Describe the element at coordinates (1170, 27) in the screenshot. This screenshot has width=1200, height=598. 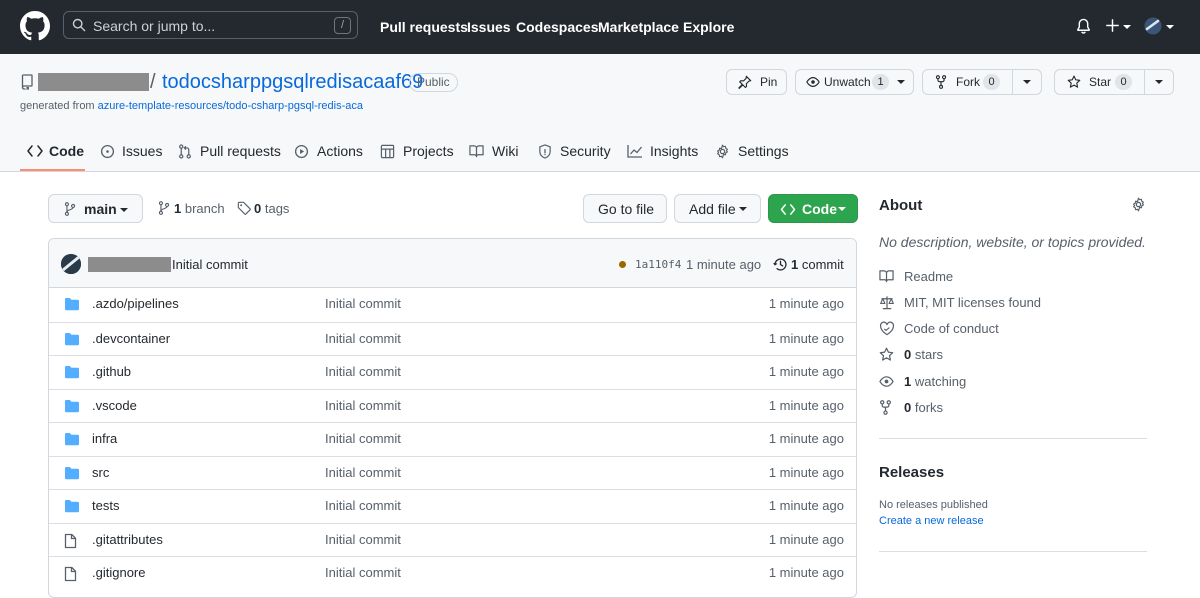
I see `avatar-menu-chevron-icon` at that location.